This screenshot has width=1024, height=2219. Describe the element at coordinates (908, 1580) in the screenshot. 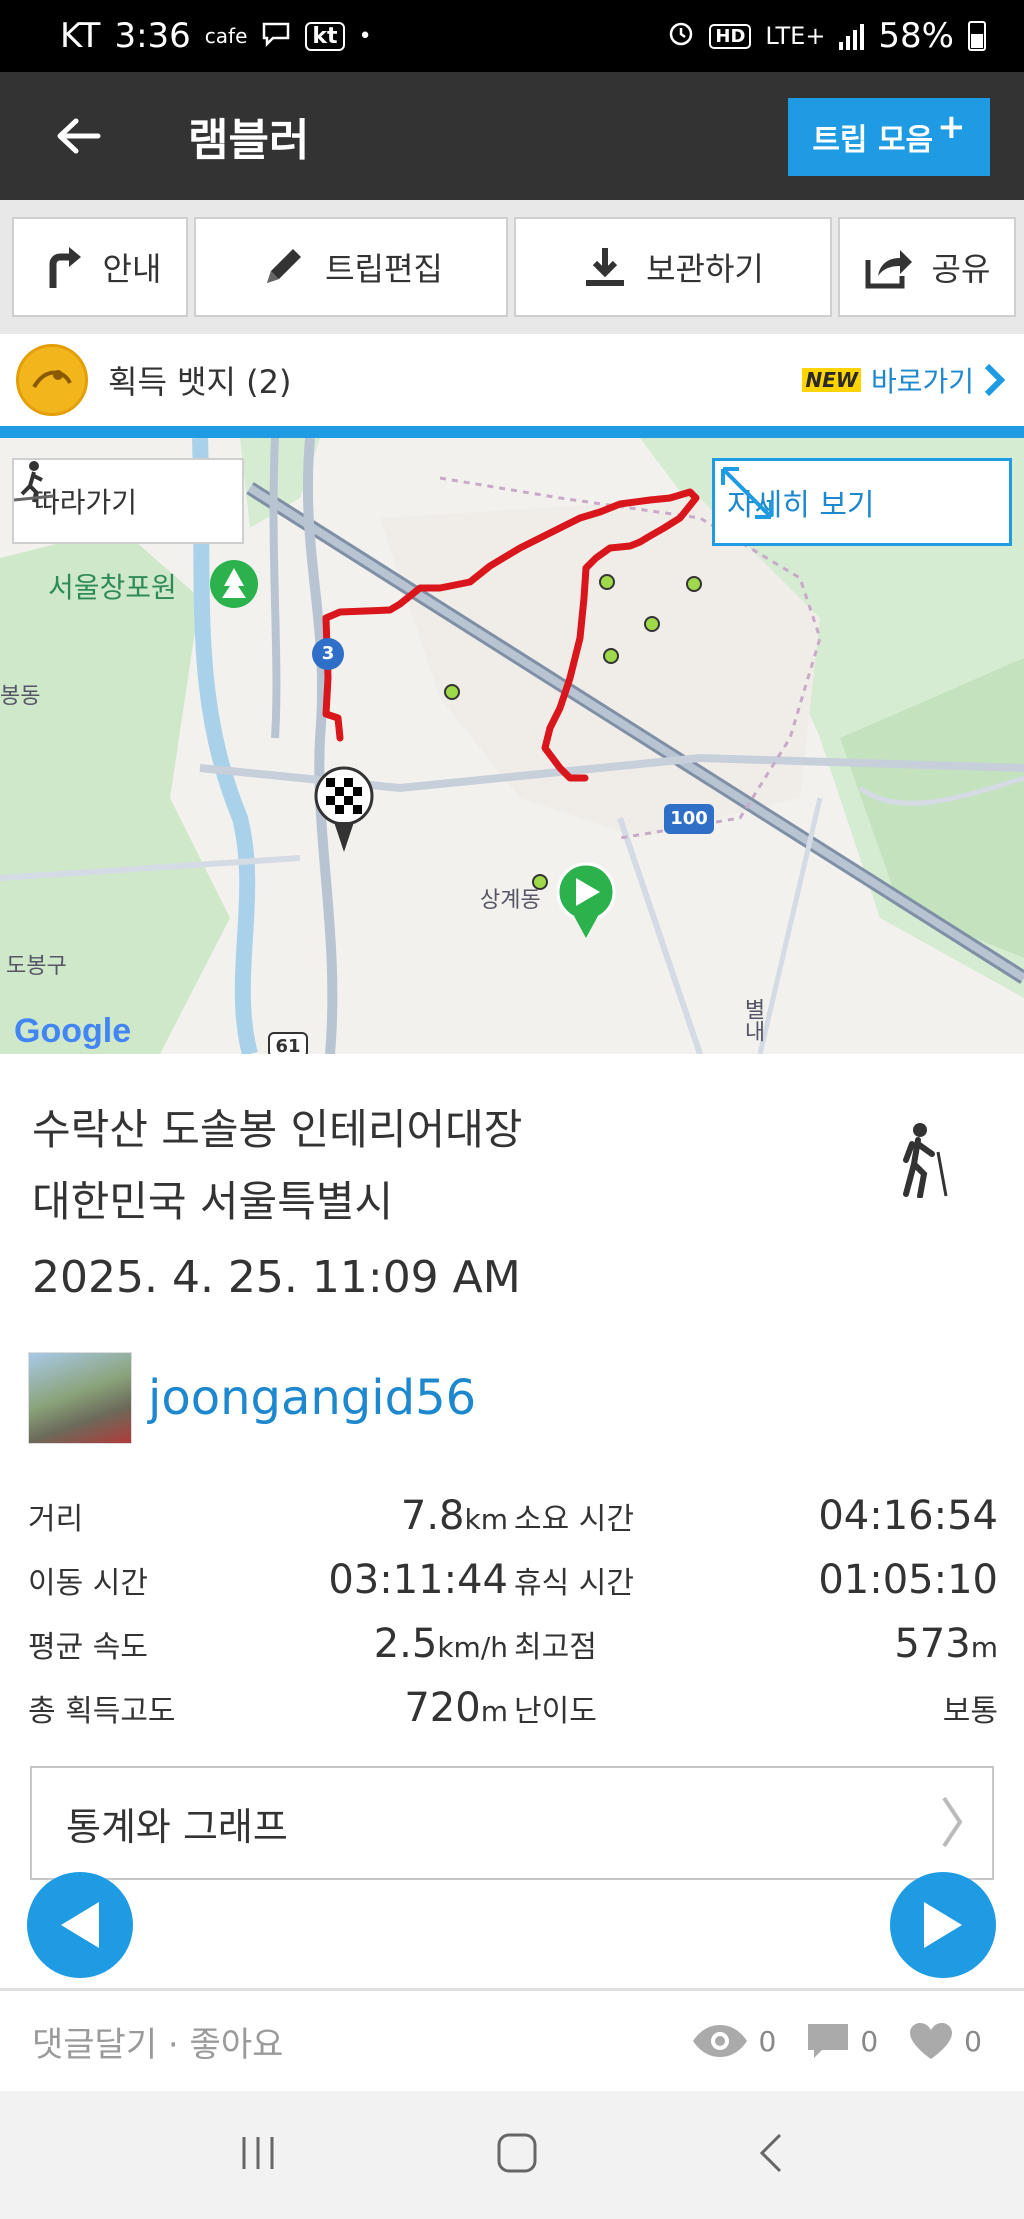

I see `rest-time-value: 01:05:10` at that location.